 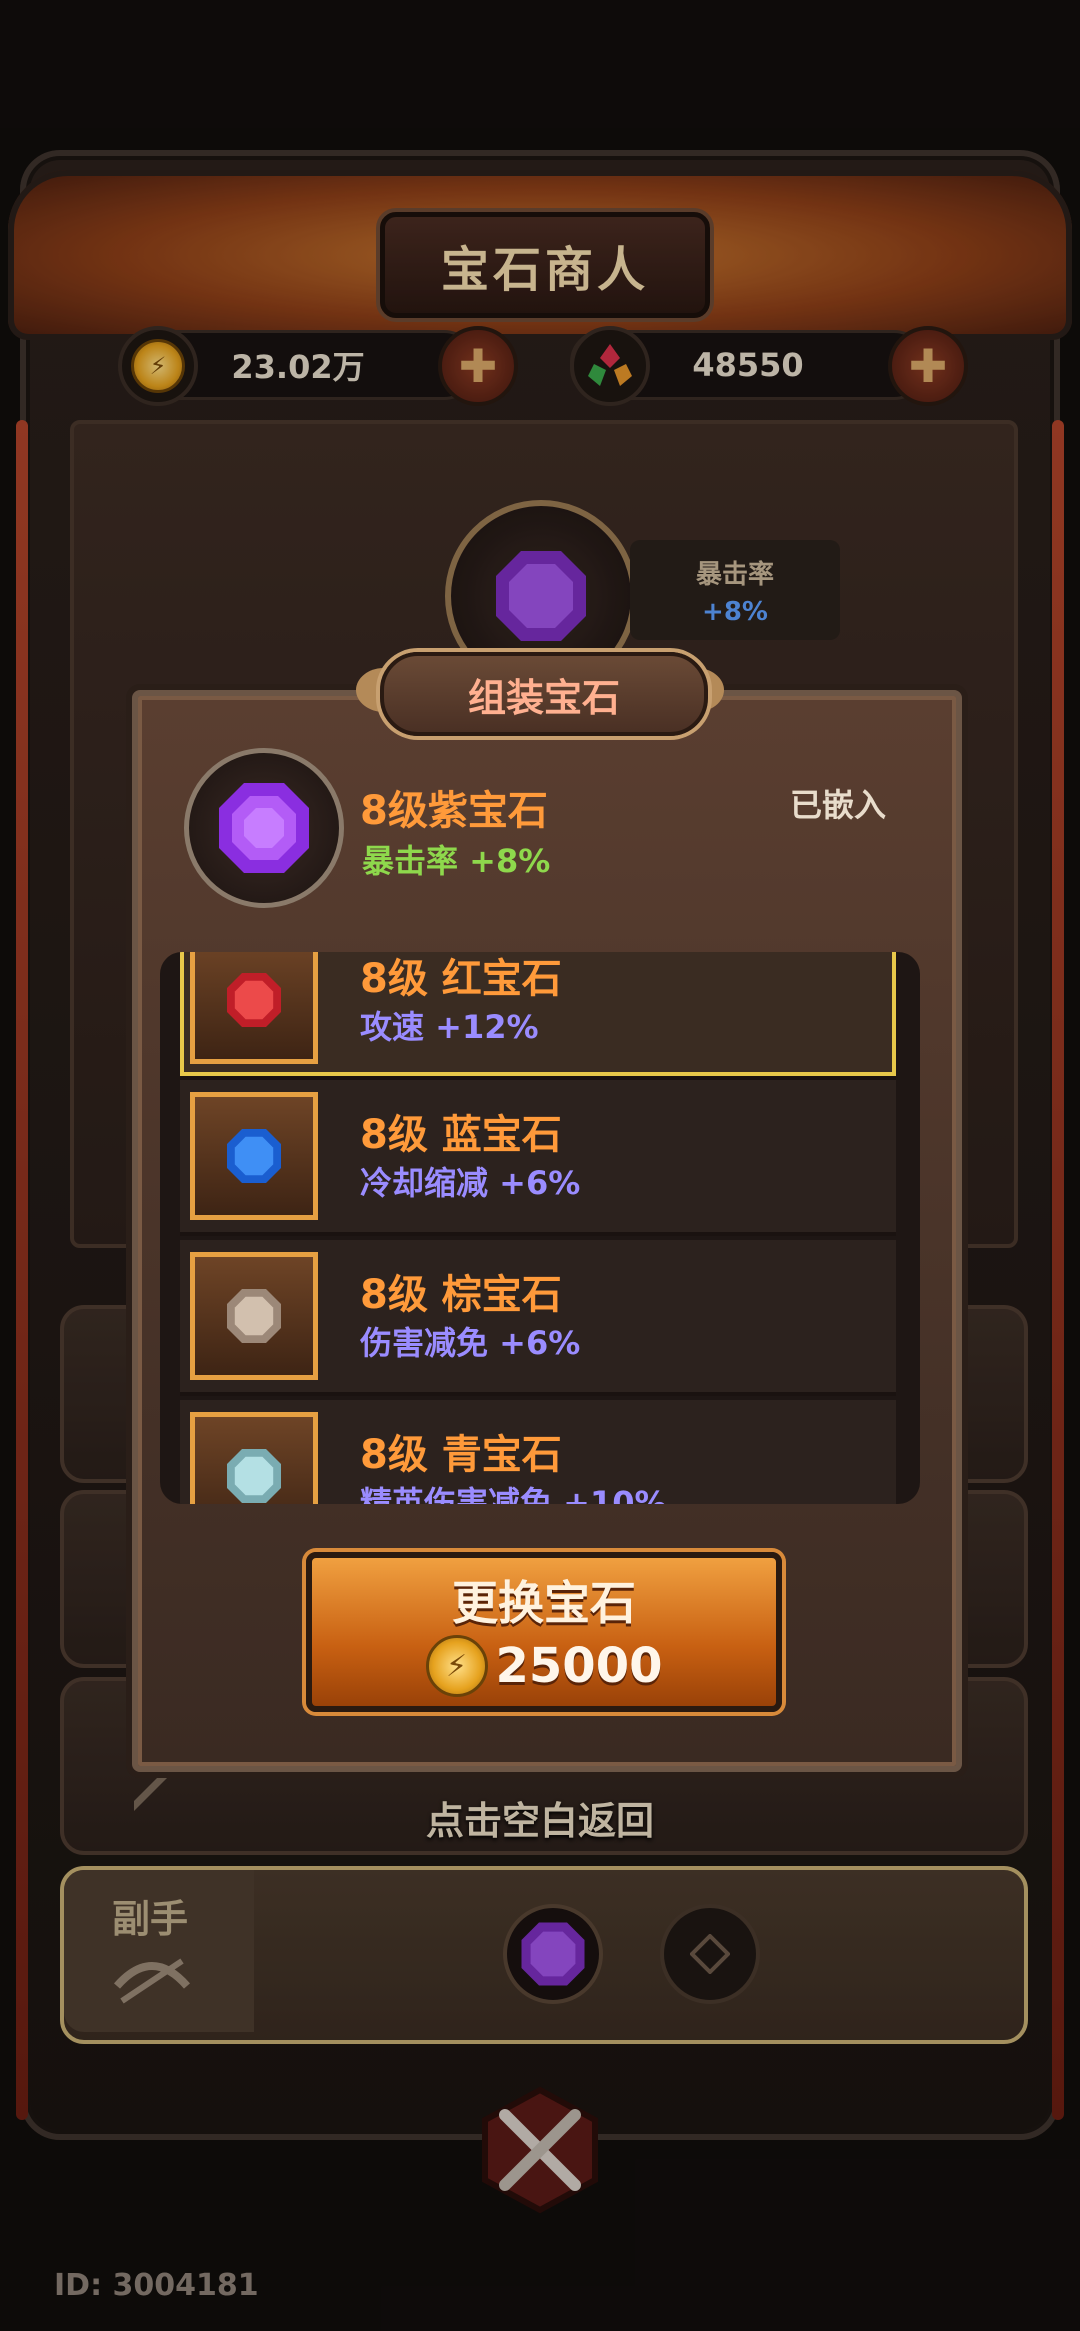 I want to click on crossed-swords-icon, so click(x=540, y=2150).